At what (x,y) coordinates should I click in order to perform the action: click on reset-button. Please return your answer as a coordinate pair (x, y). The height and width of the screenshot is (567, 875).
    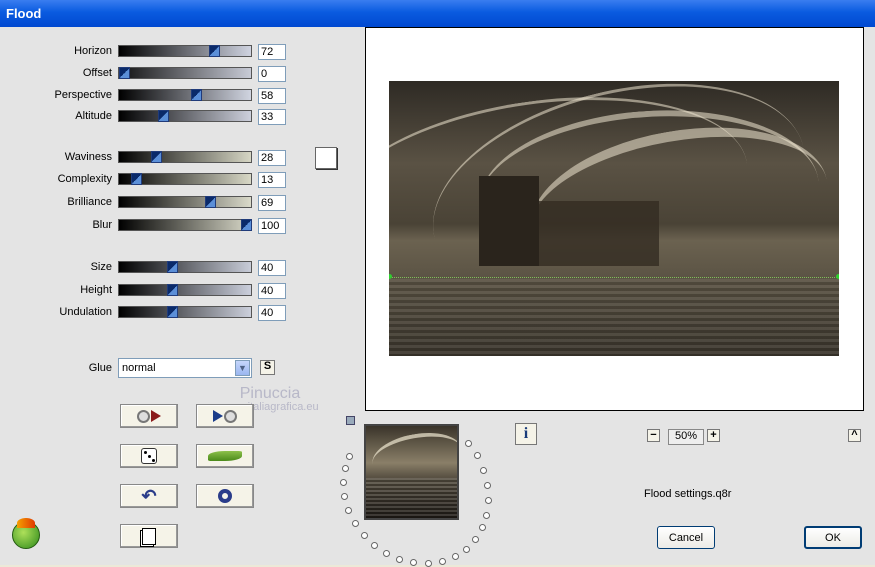
    Looking at the image, I should click on (225, 496).